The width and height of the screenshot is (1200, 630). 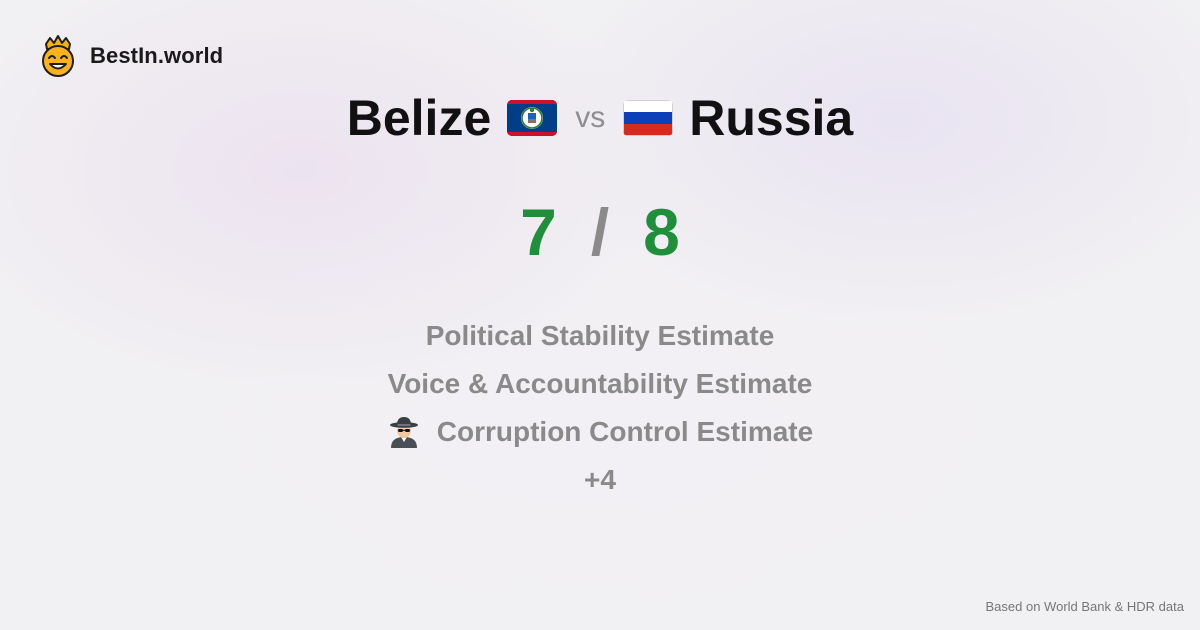 I want to click on crowned-smiley-icon, so click(x=58, y=56).